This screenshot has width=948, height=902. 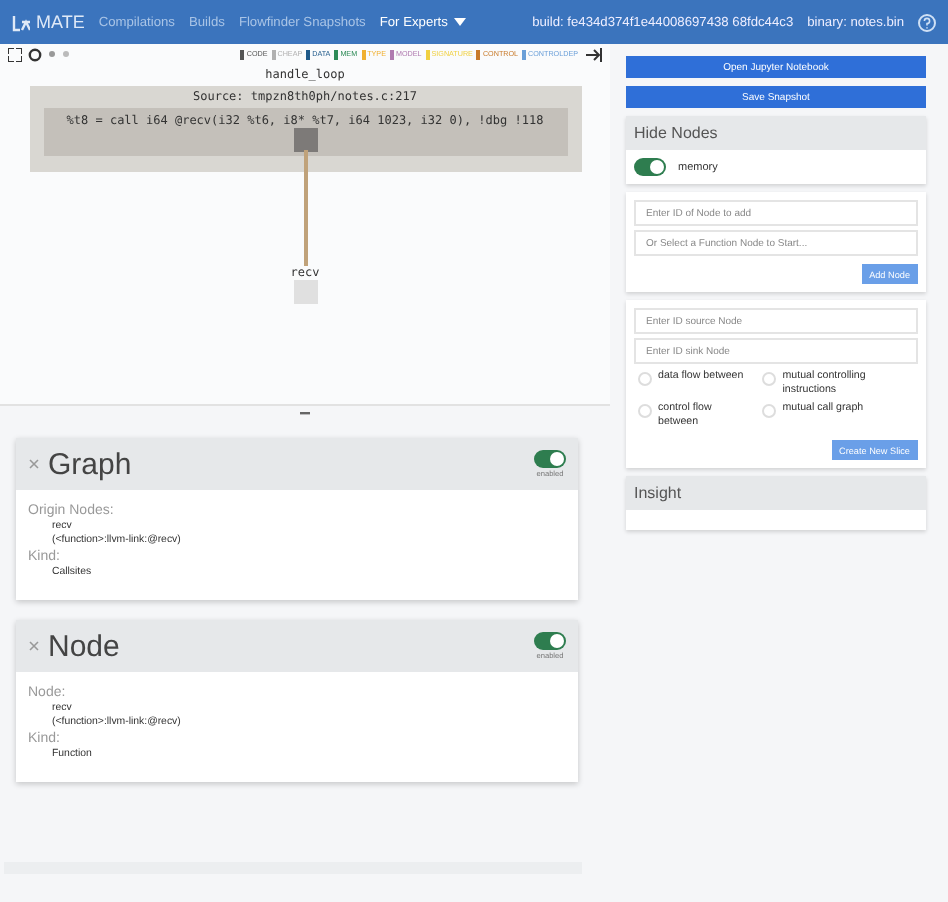 What do you see at coordinates (594, 54) in the screenshot?
I see `collapse-panel-icon` at bounding box center [594, 54].